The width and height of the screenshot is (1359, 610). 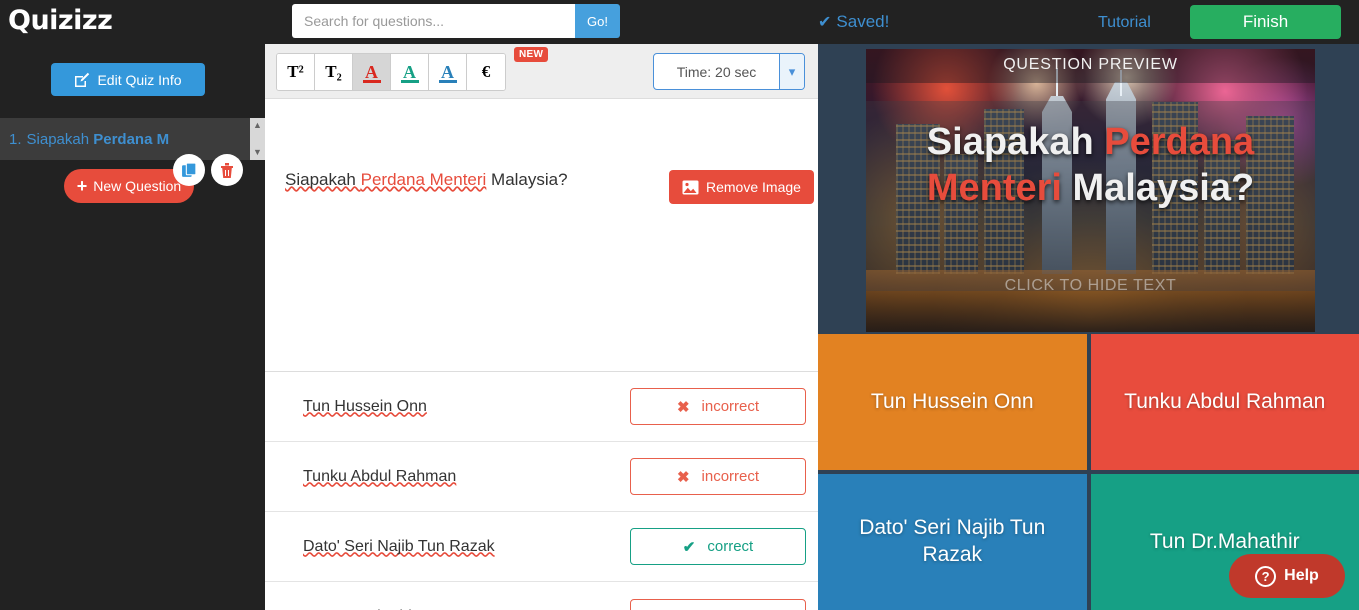 What do you see at coordinates (753, 187) in the screenshot?
I see `remove-image-label: Remove Image` at bounding box center [753, 187].